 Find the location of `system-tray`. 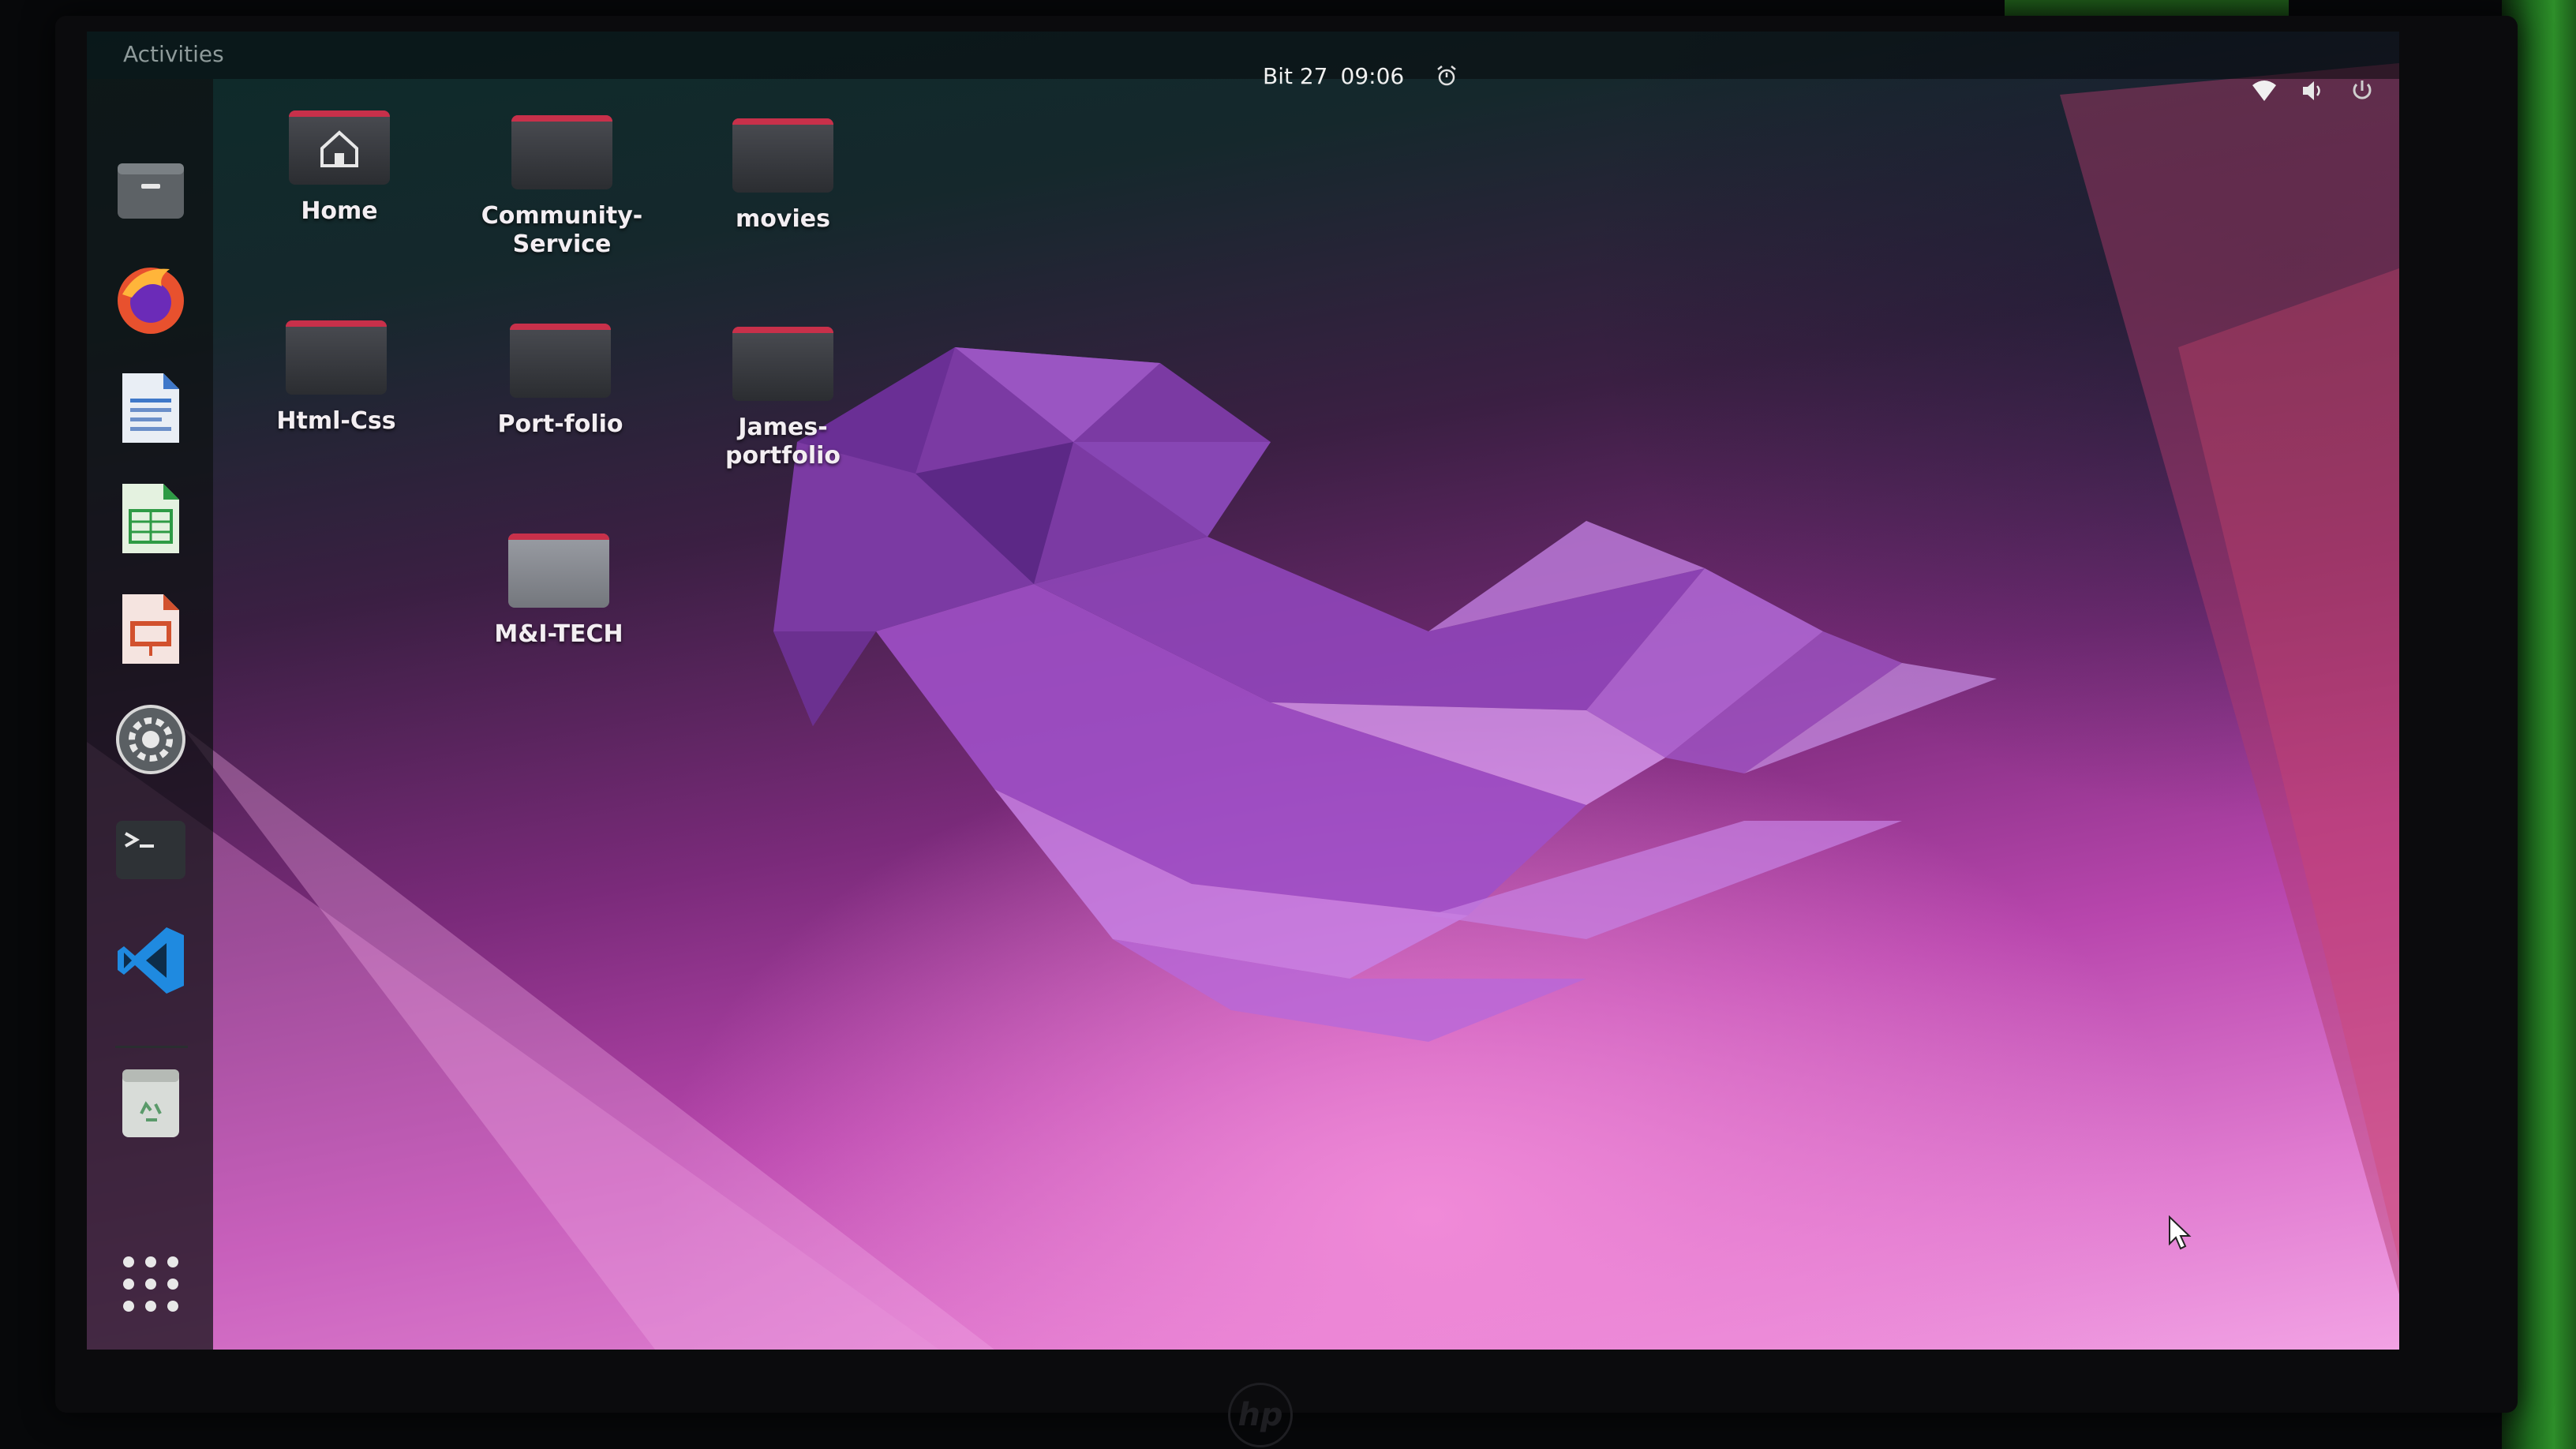

system-tray is located at coordinates (2313, 90).